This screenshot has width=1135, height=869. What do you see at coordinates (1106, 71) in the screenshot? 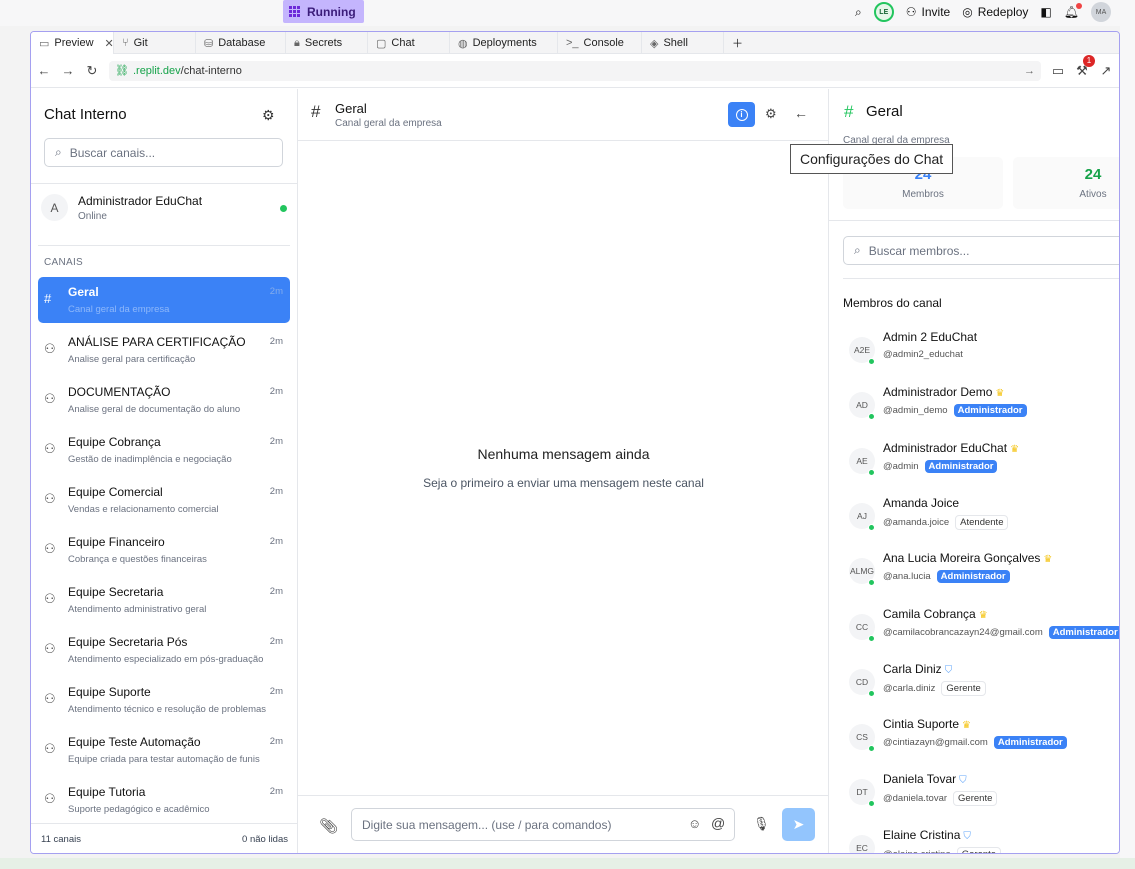
I see `external-link-icon: ↗` at bounding box center [1106, 71].